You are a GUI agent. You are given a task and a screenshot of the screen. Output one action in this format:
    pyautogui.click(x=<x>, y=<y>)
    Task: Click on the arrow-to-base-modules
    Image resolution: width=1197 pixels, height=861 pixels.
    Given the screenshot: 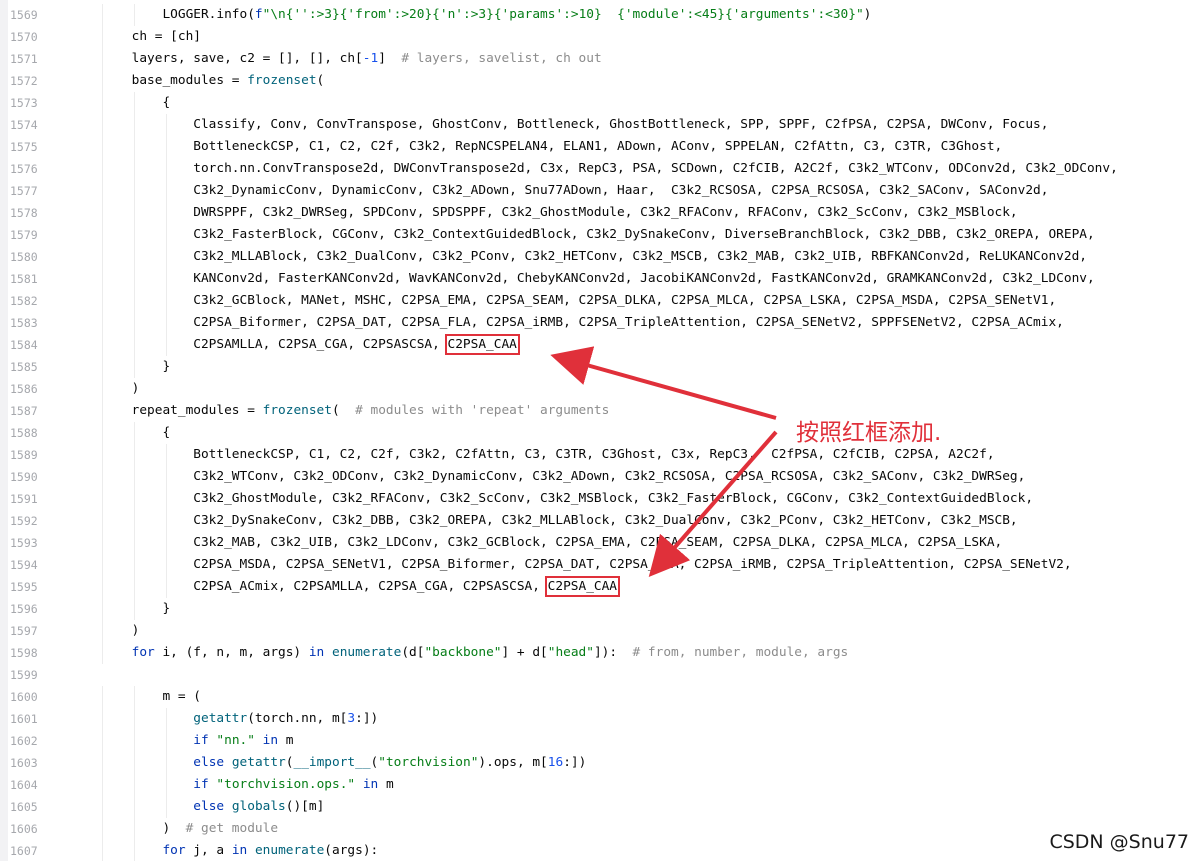 What is the action you would take?
    pyautogui.click(x=663, y=383)
    